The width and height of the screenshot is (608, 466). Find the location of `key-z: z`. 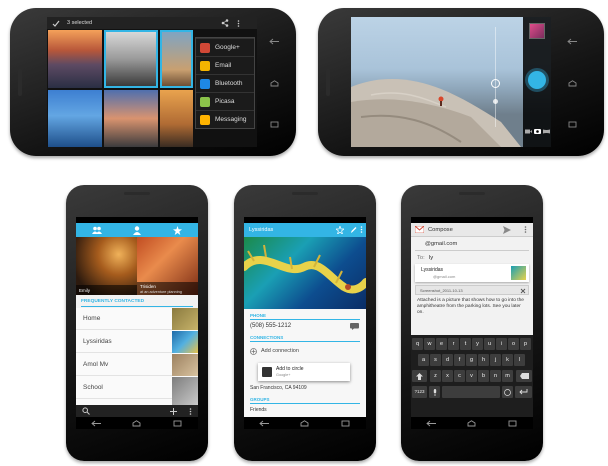

key-z: z is located at coordinates (435, 376).